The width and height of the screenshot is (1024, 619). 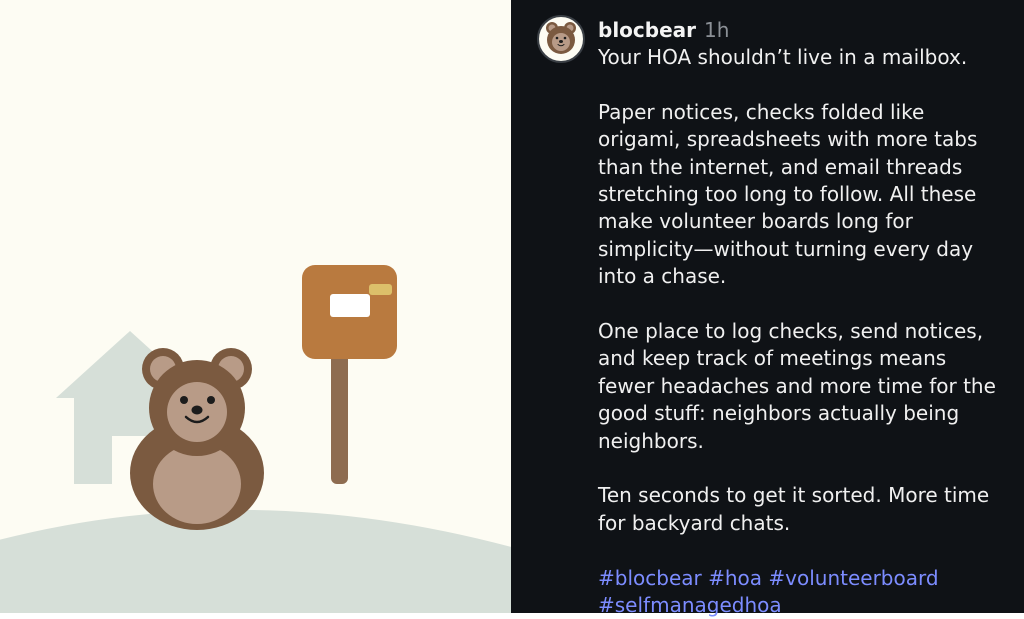 What do you see at coordinates (690, 605) in the screenshot?
I see `hashtag-link: #selfmanagedhoa` at bounding box center [690, 605].